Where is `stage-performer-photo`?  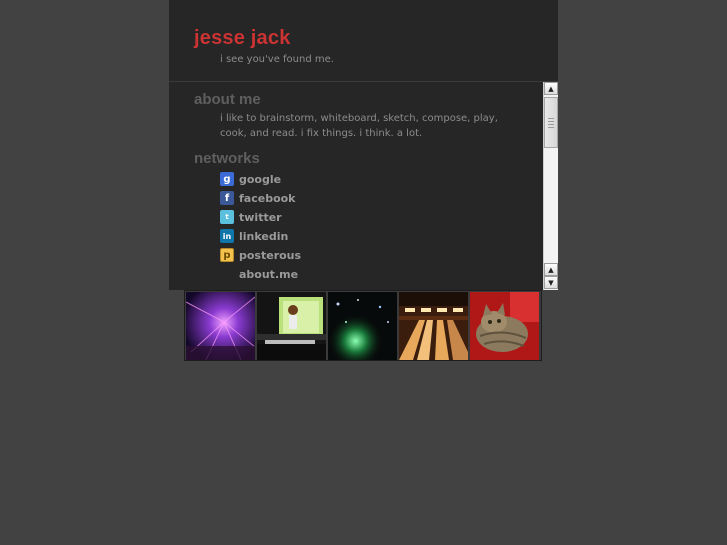 stage-performer-photo is located at coordinates (291, 326).